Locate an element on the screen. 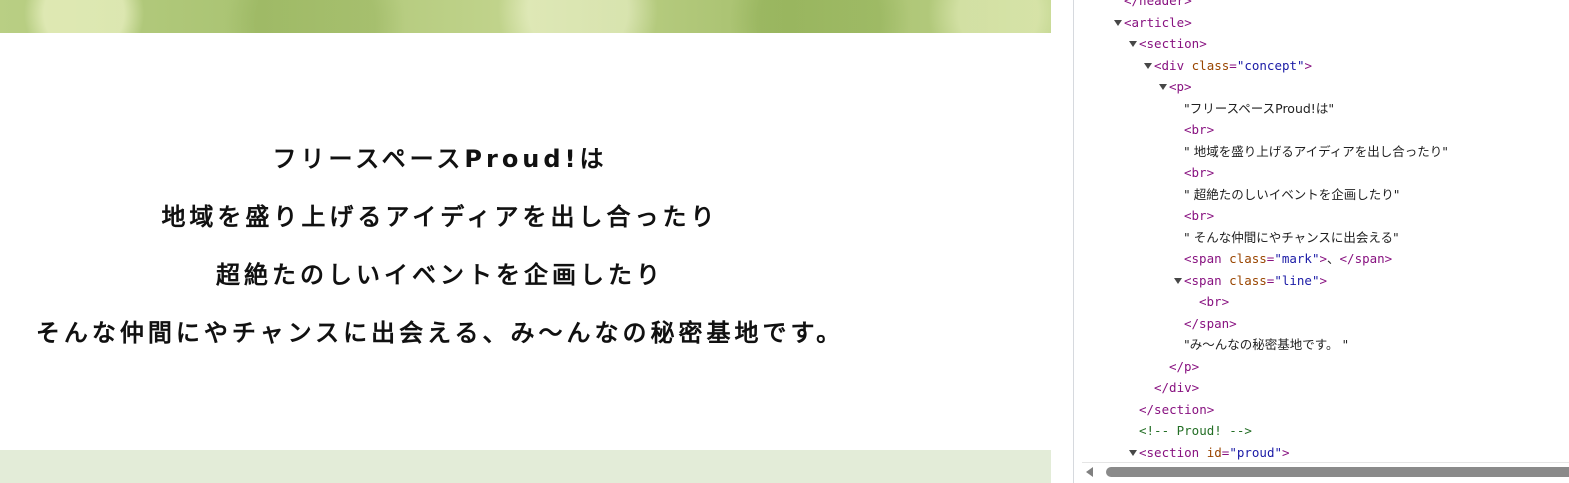  tag-text: <article> is located at coordinates (1158, 22).